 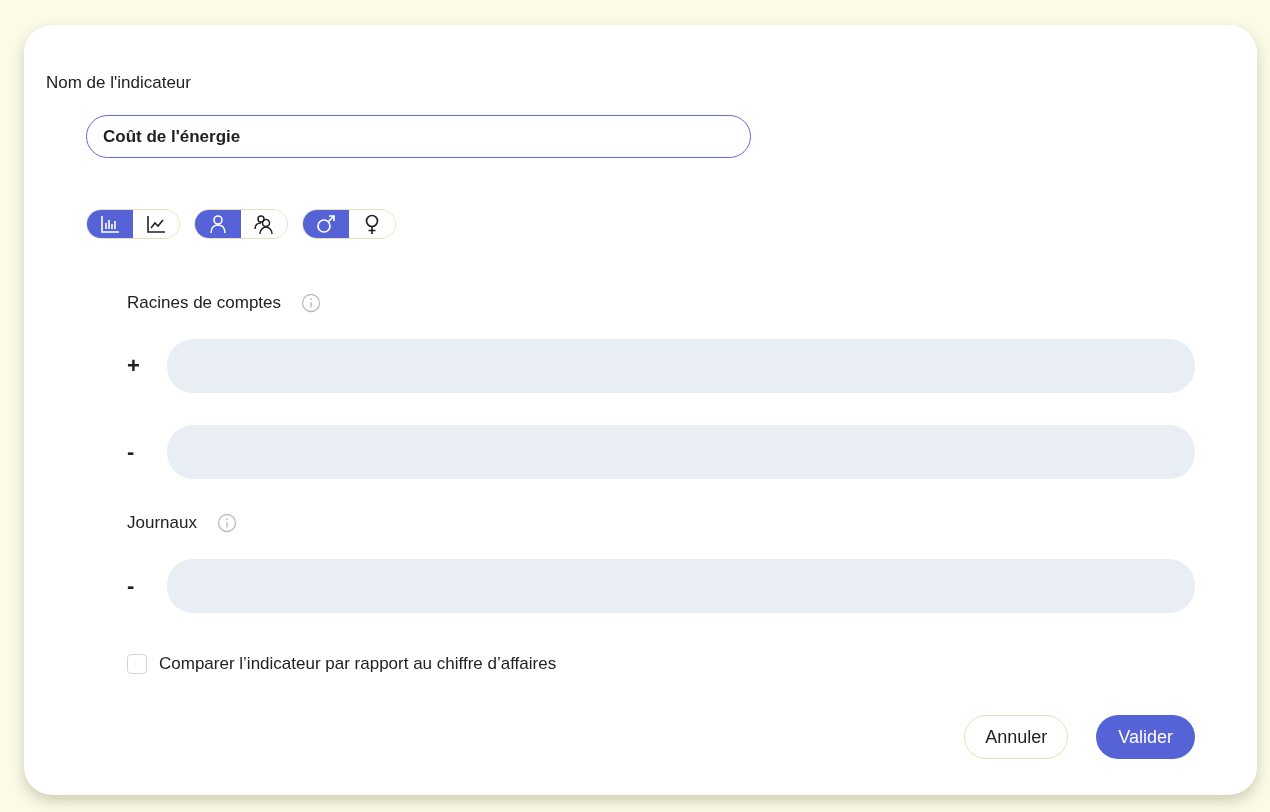 What do you see at coordinates (1016, 737) in the screenshot?
I see `cancel-button: Annuler` at bounding box center [1016, 737].